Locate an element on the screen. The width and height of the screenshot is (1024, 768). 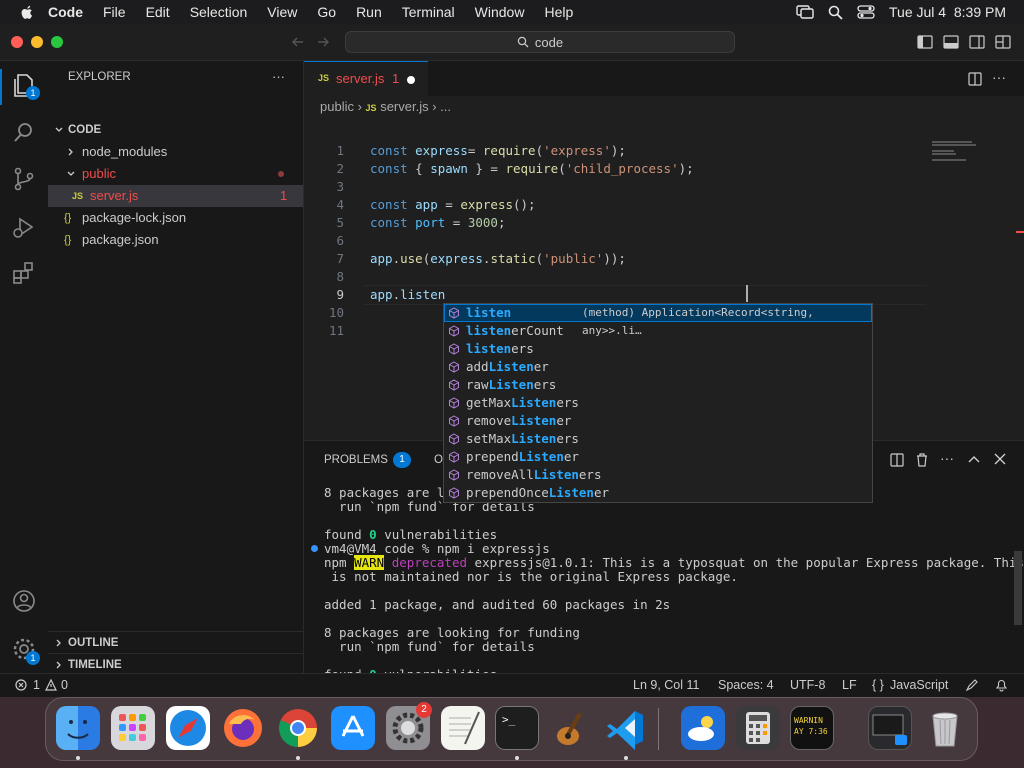
warning-count: 0 is located at coordinates (64, 685).